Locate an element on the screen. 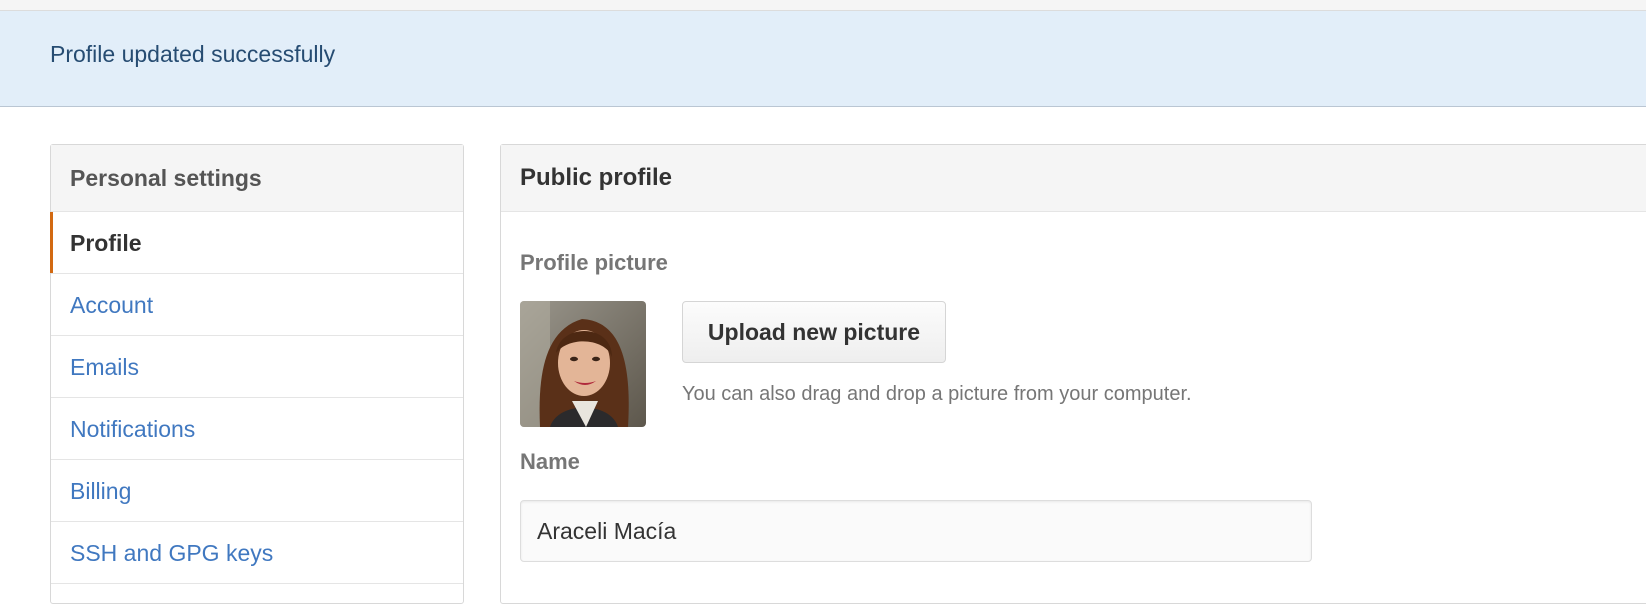 This screenshot has width=1646, height=604. avatar is located at coordinates (583, 364).